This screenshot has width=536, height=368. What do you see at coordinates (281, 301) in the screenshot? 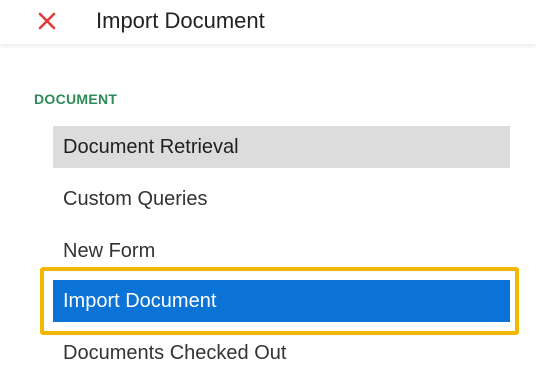
I see `menu-item-import-document: Import Document` at bounding box center [281, 301].